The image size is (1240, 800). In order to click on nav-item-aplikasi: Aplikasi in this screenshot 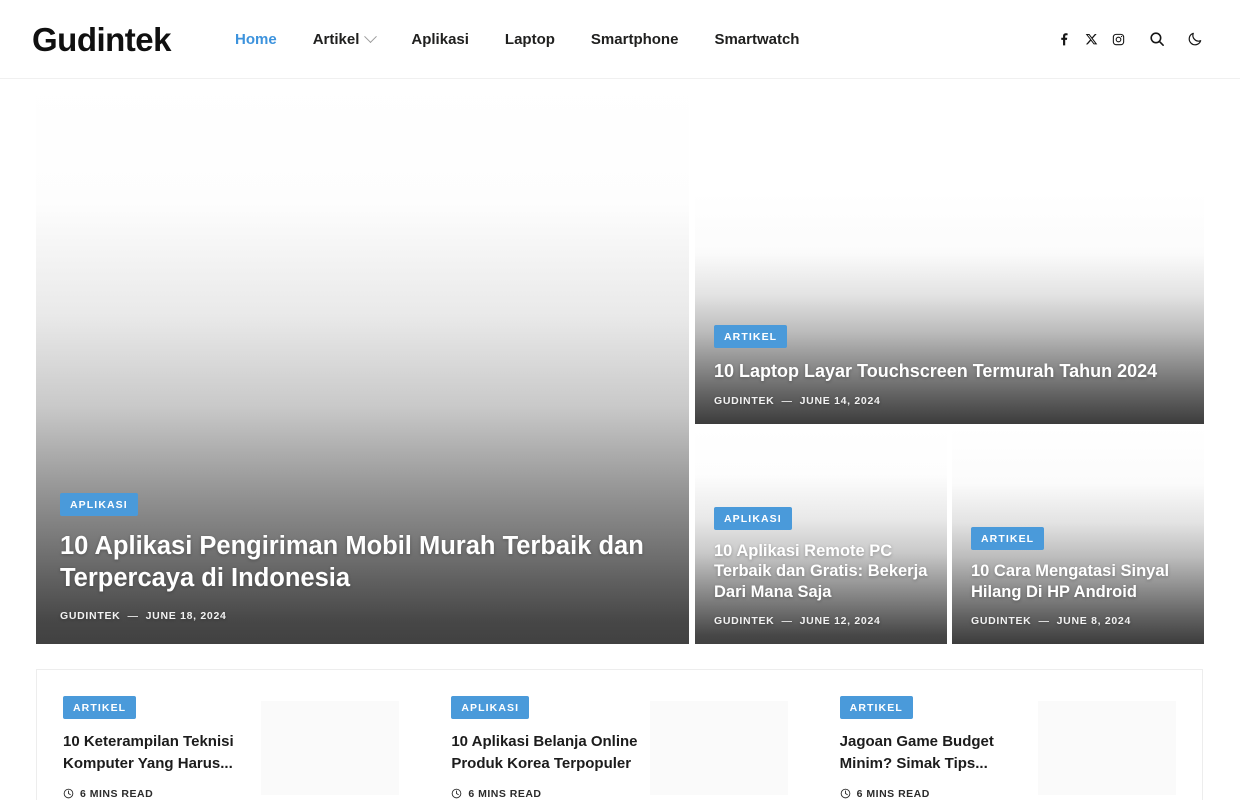, I will do `click(440, 39)`.